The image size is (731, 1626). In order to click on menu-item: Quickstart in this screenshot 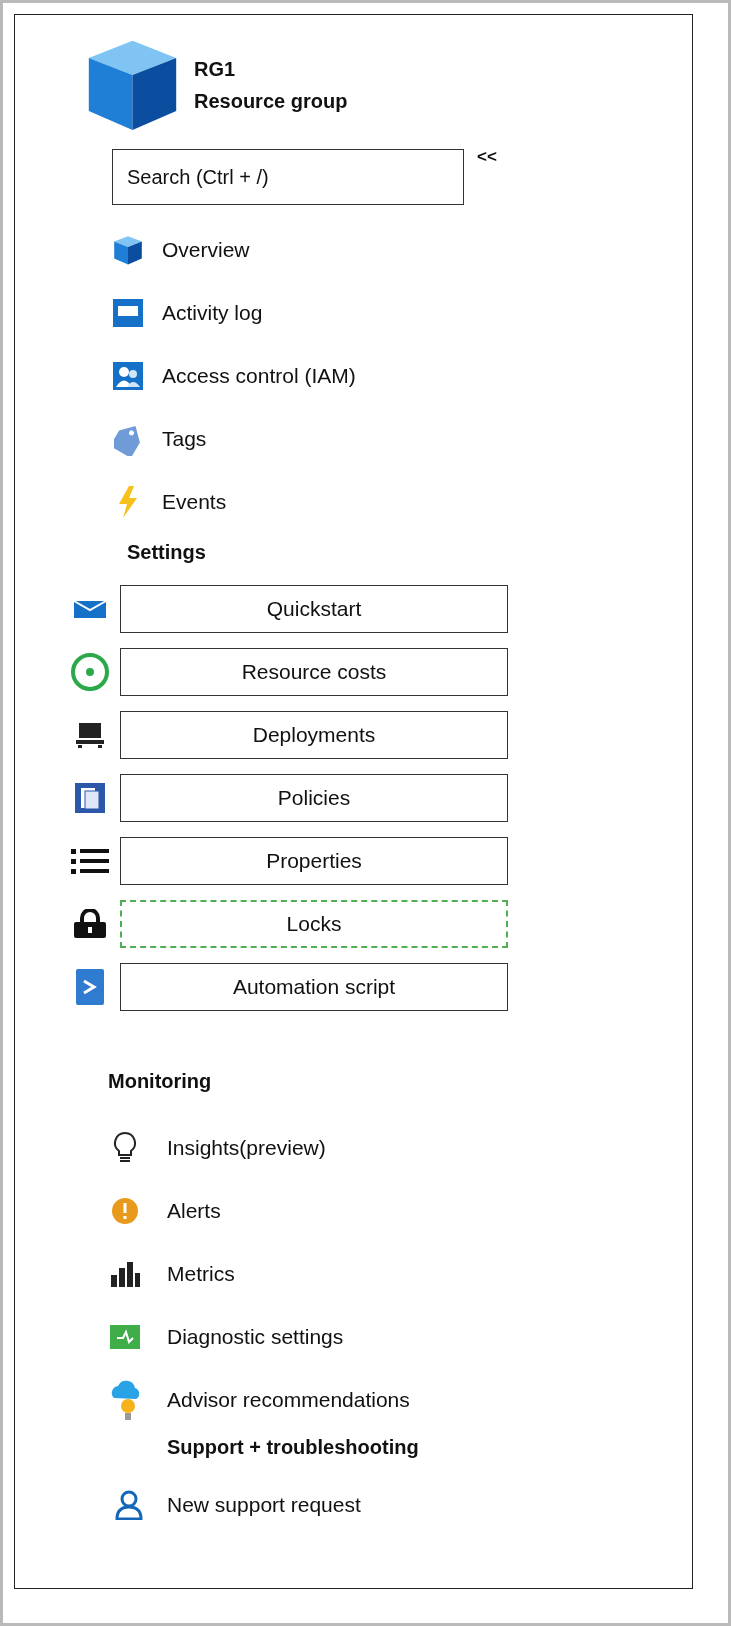, I will do `click(314, 609)`.